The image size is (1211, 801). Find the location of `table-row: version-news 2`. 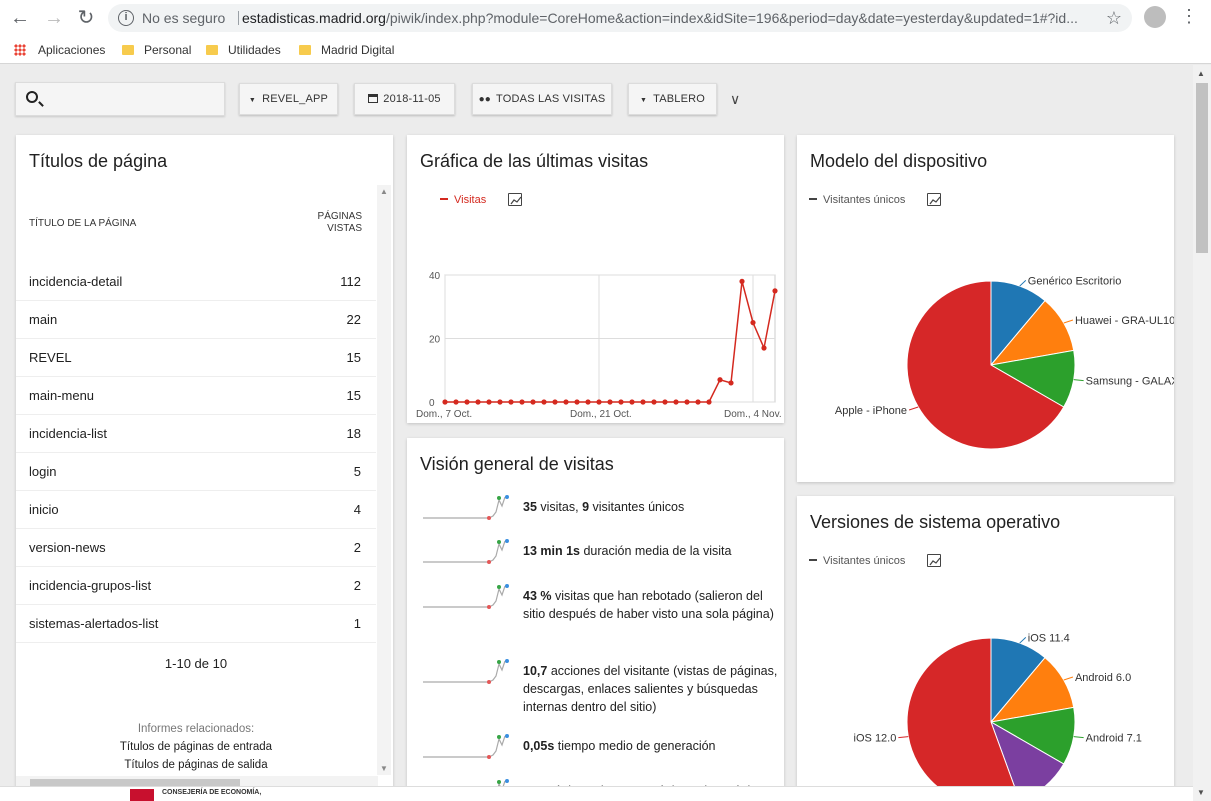

table-row: version-news 2 is located at coordinates (196, 548).